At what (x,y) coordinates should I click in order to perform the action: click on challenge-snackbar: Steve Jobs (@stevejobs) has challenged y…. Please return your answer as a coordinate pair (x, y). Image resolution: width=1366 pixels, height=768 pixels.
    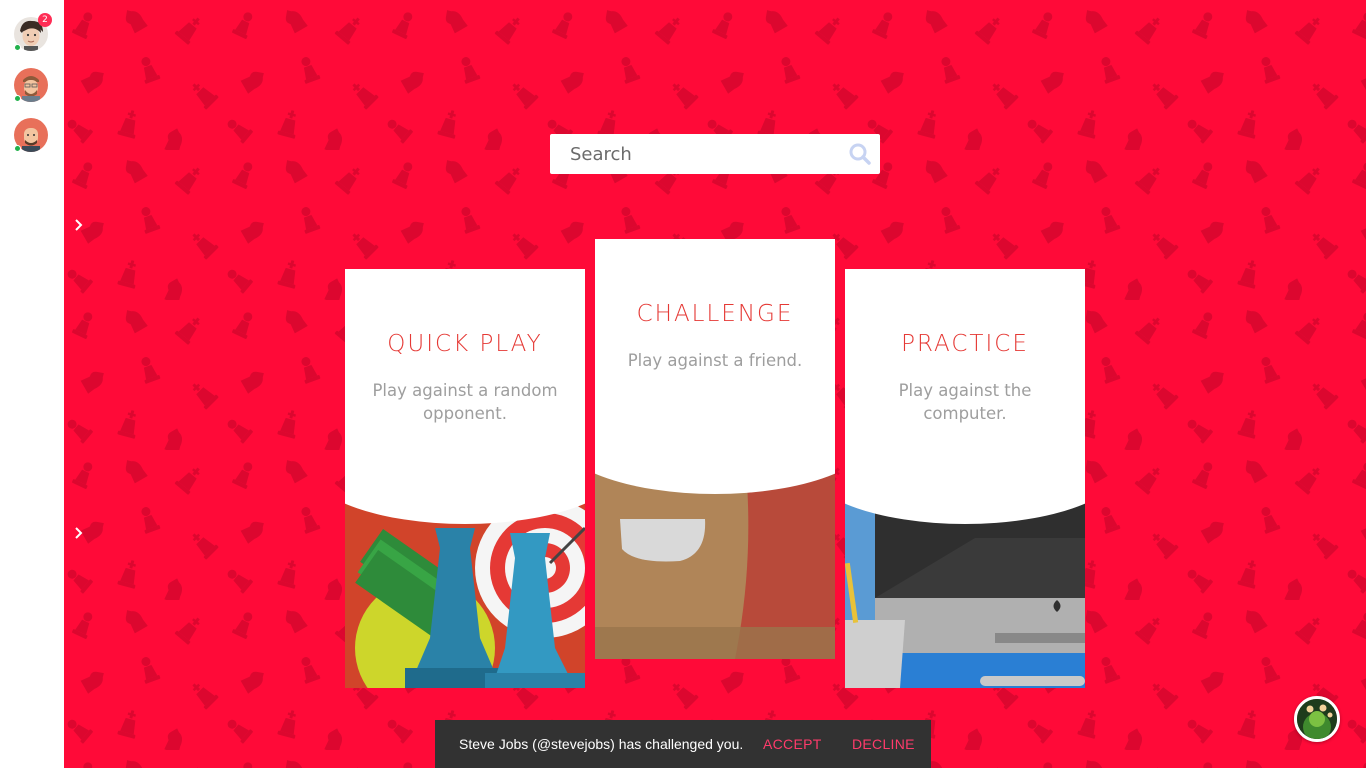
    Looking at the image, I should click on (683, 744).